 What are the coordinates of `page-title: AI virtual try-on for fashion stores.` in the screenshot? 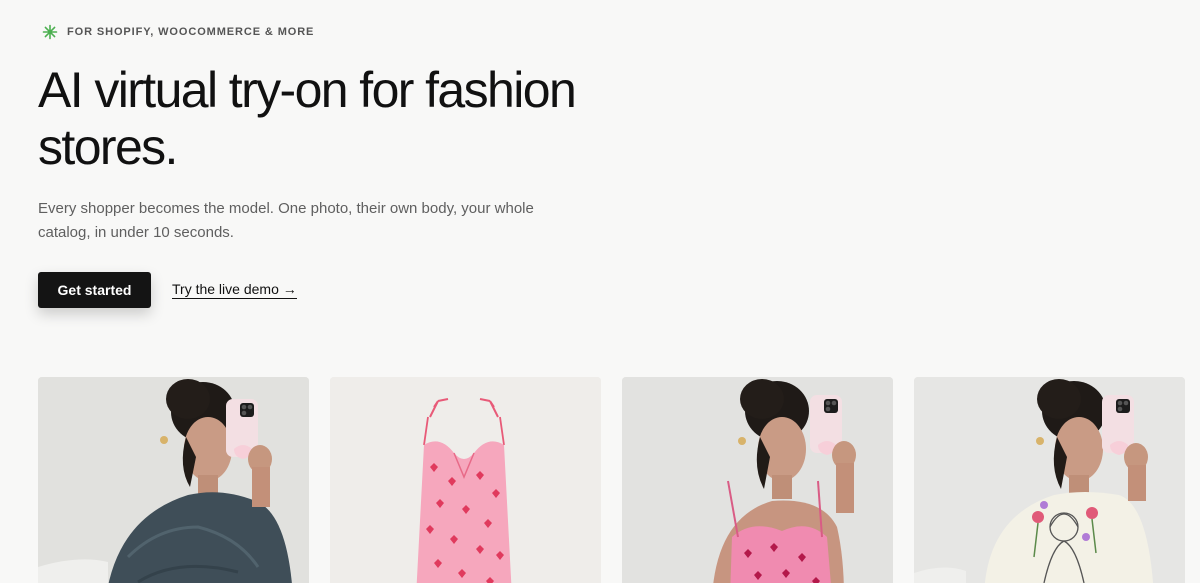 It's located at (348, 119).